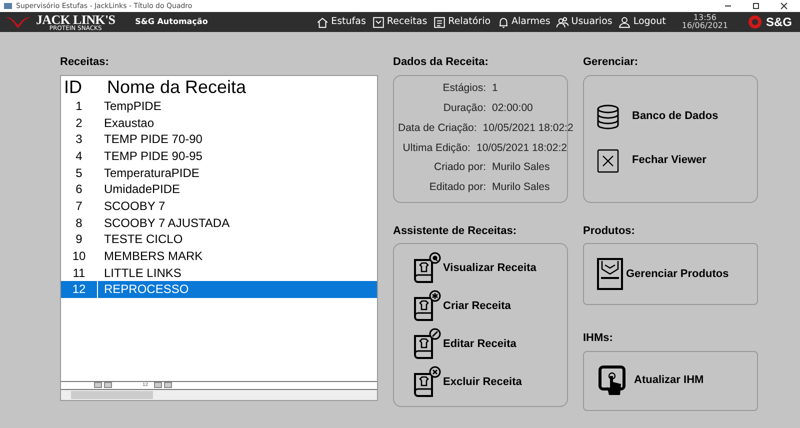 This screenshot has width=800, height=428. I want to click on section-title: Gerenciar:, so click(611, 62).